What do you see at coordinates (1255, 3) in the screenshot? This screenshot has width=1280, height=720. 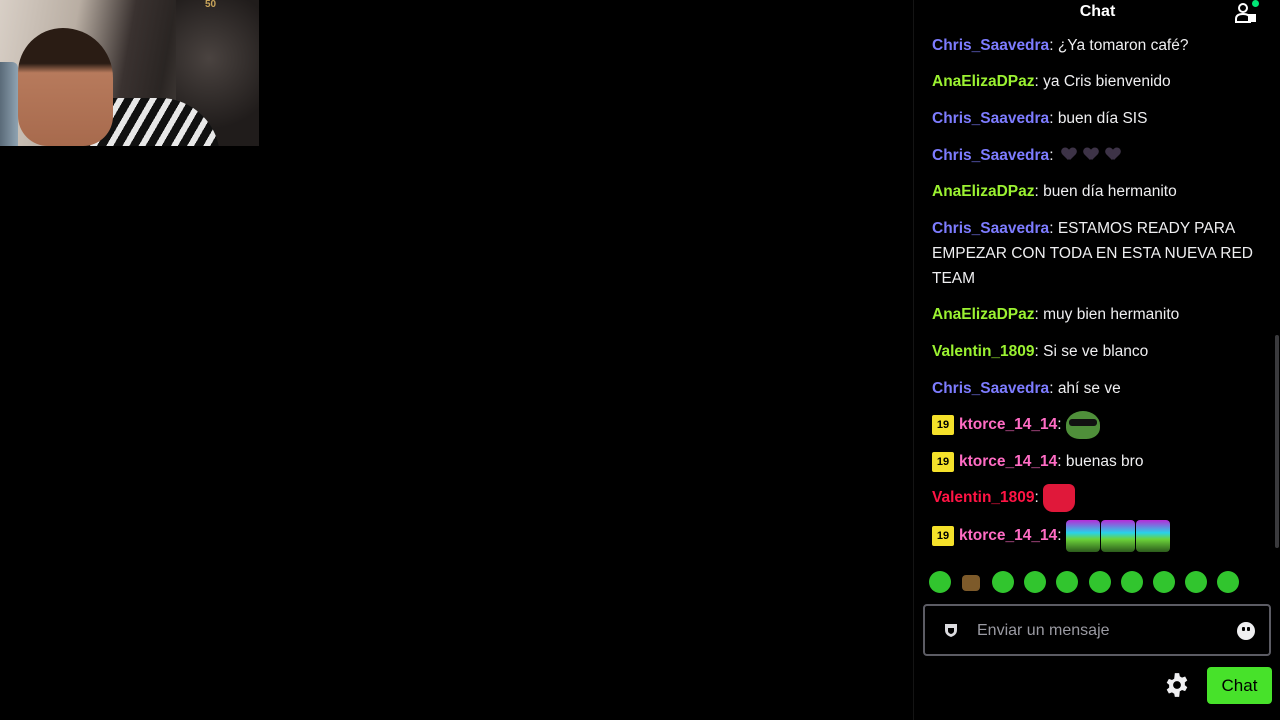 I see `online-indicator` at bounding box center [1255, 3].